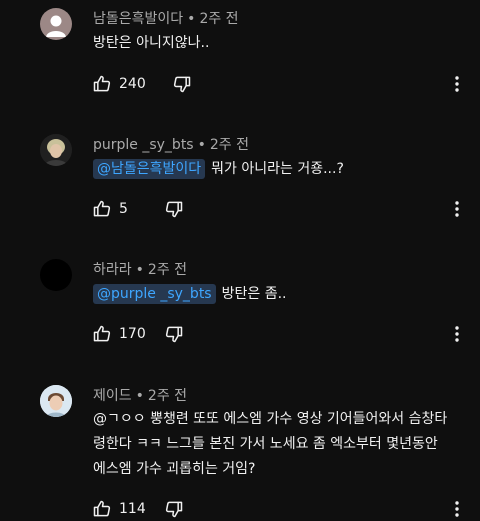  I want to click on comment-header: 남돌은흑발이다 • 2주 전, so click(166, 18).